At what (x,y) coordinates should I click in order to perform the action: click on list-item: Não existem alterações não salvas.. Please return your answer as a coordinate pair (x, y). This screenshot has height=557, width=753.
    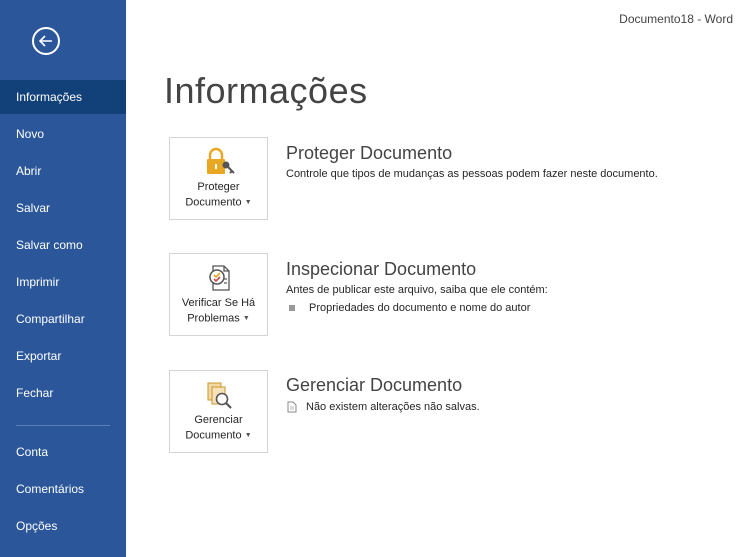
    Looking at the image, I should click on (383, 407).